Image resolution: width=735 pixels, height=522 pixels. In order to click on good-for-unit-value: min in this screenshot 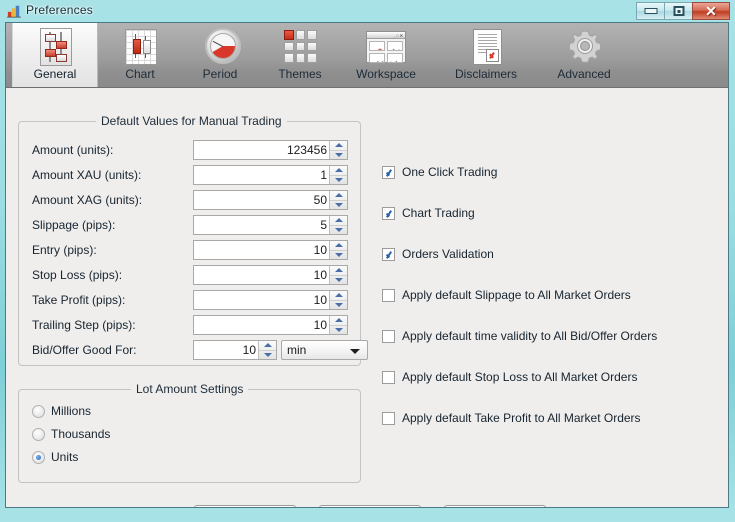, I will do `click(297, 350)`.